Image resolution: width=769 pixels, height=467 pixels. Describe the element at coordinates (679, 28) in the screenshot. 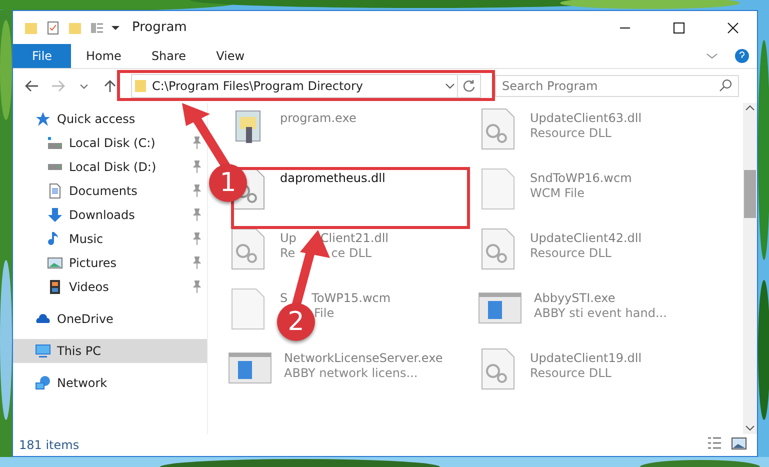

I see `maximize-icon` at that location.